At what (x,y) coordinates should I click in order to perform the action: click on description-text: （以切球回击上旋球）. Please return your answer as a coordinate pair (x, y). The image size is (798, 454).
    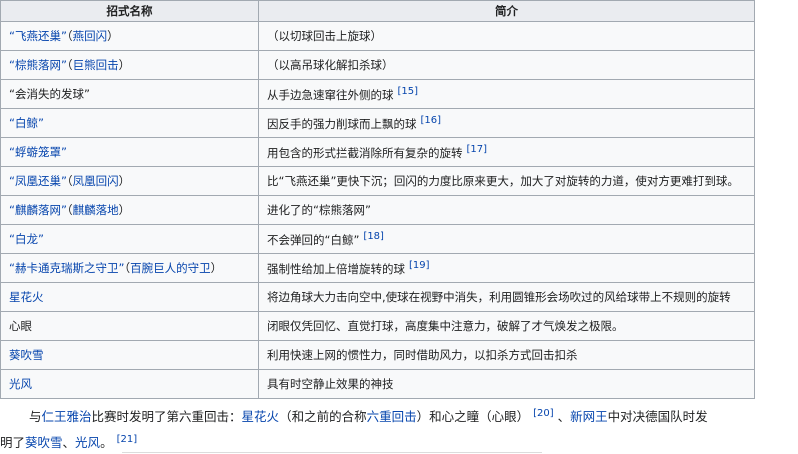
    Looking at the image, I should click on (324, 36).